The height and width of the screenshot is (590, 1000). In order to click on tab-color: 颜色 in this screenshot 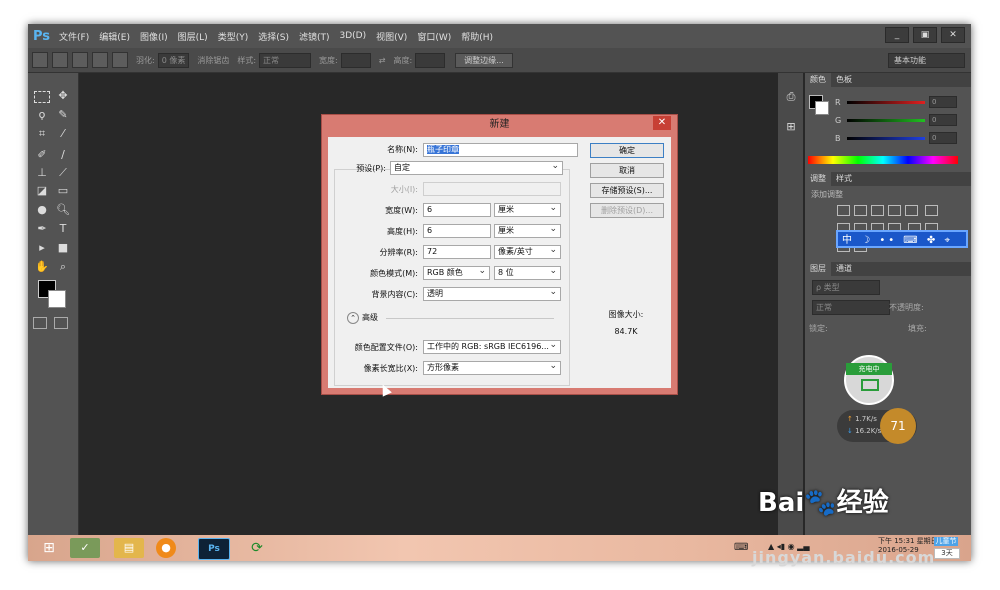, I will do `click(818, 80)`.